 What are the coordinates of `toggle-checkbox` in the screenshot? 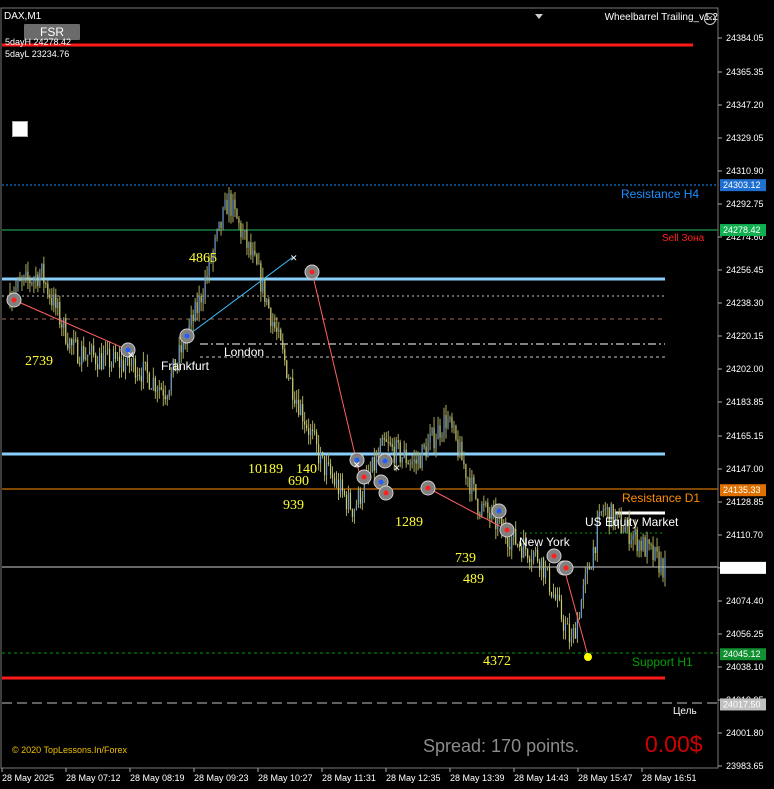 It's located at (20, 129).